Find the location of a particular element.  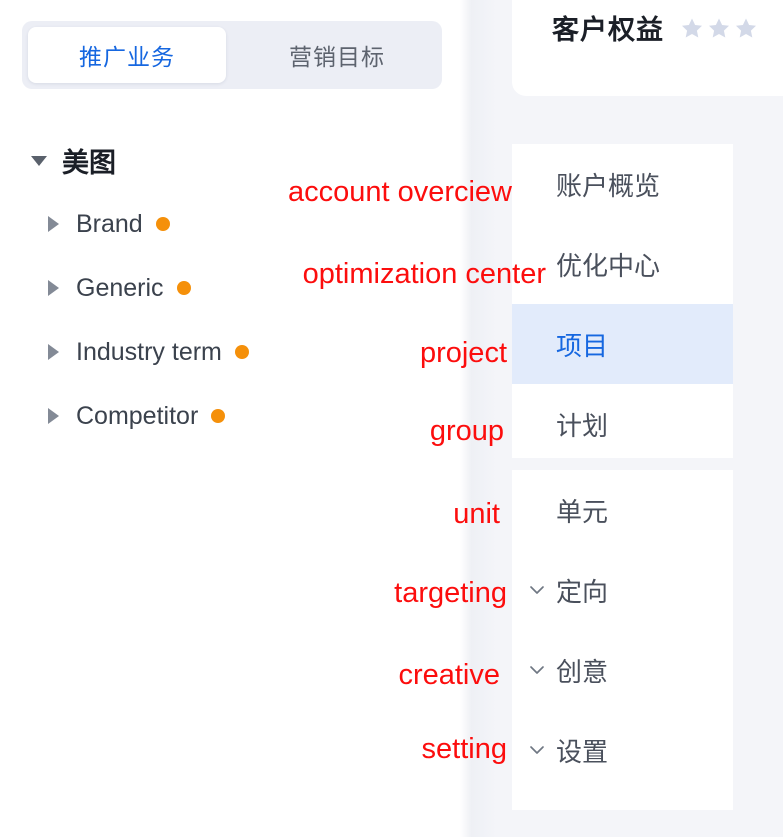

nav-item-account-overview: 账户概览 is located at coordinates (622, 184).